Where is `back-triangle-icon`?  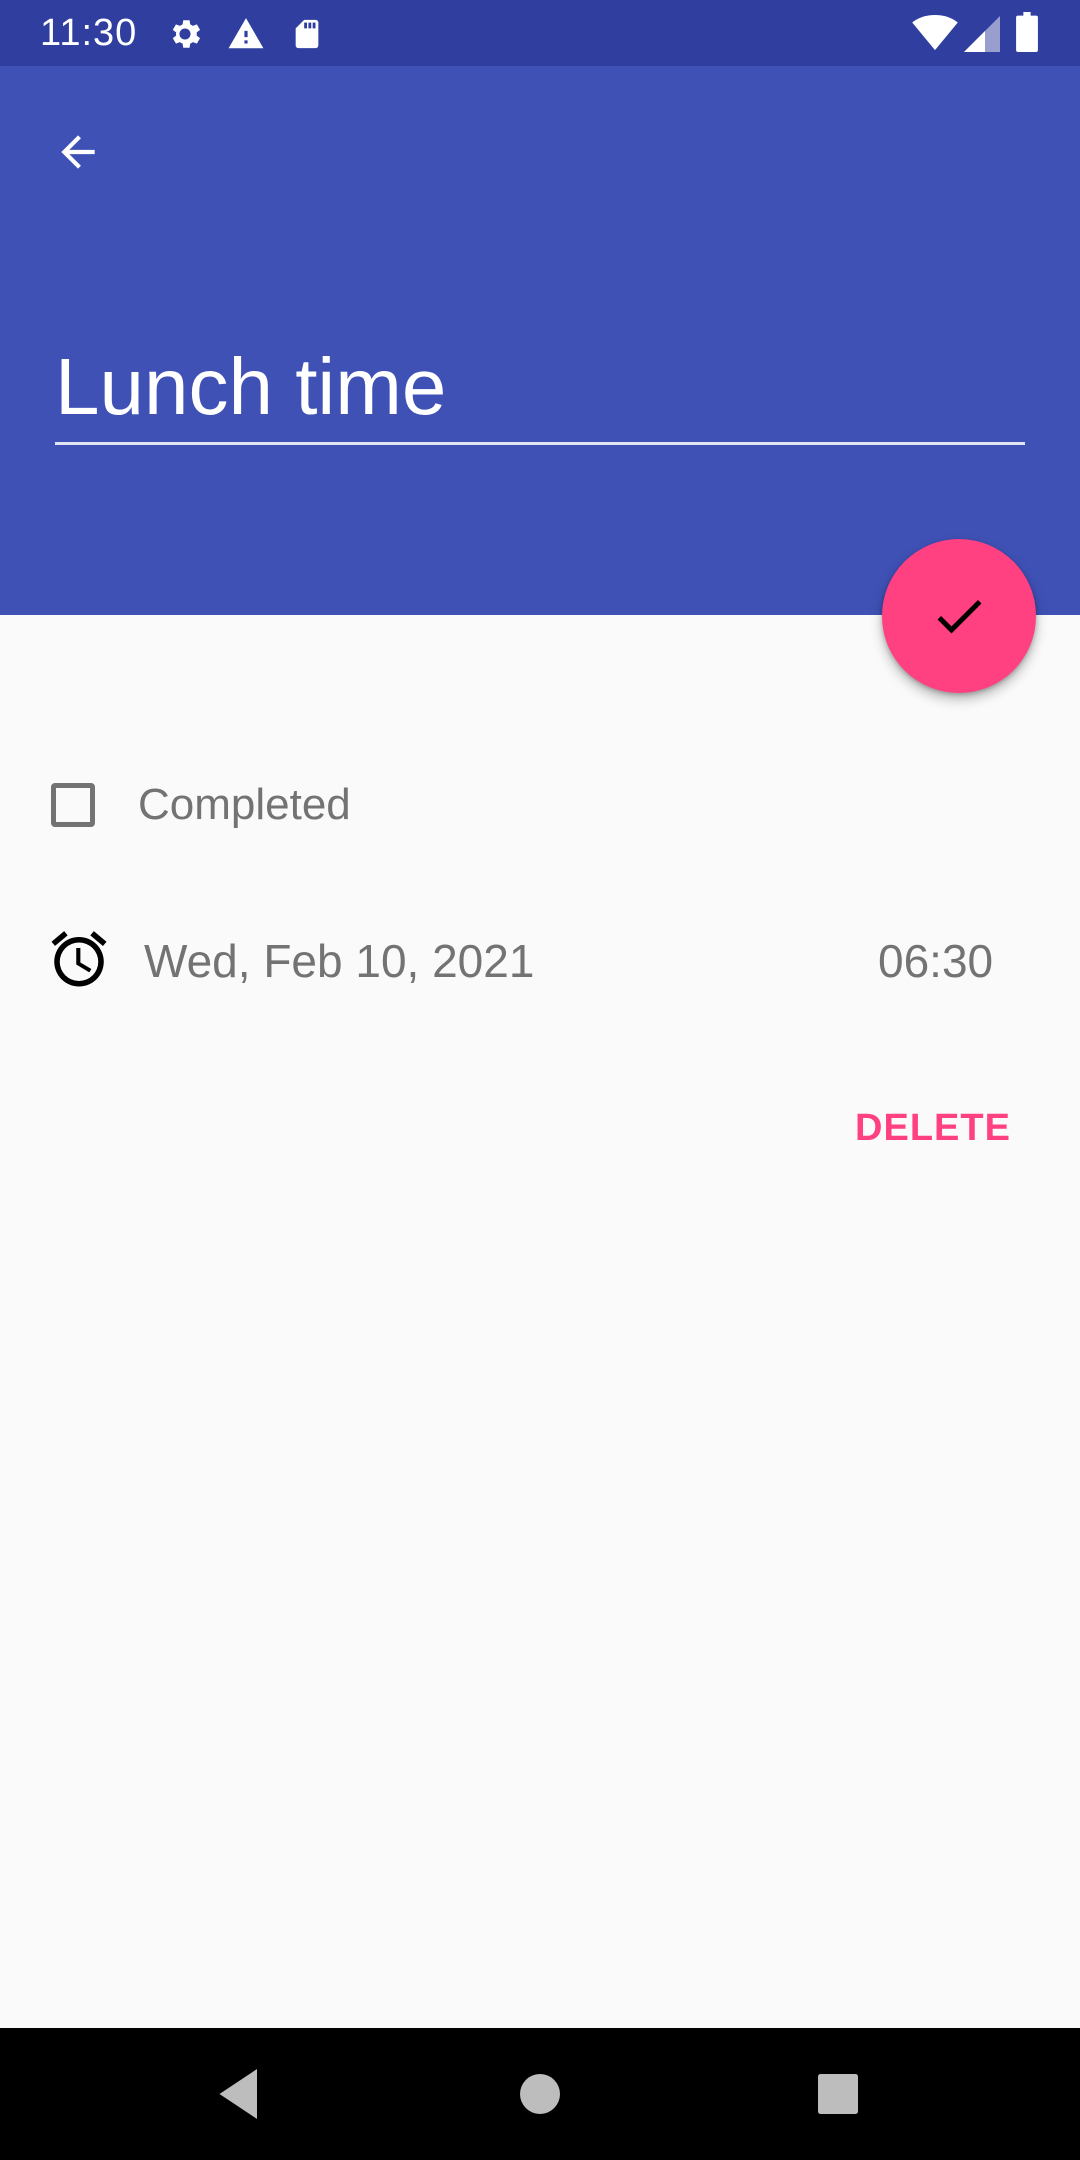
back-triangle-icon is located at coordinates (242, 2094).